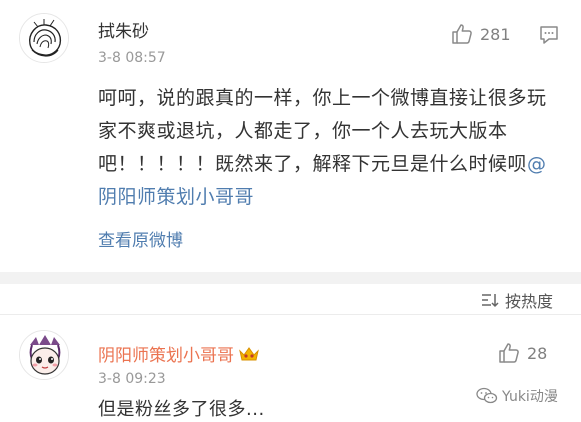 This screenshot has height=422, width=581. I want to click on wechat-logo-icon, so click(487, 395).